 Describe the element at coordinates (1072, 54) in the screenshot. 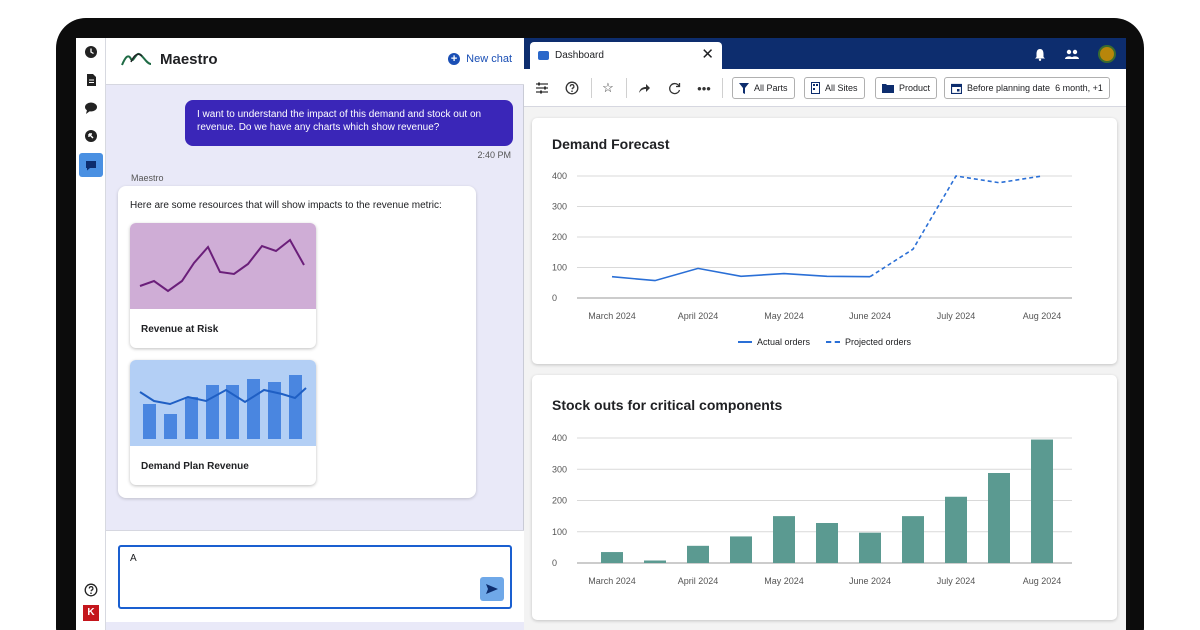

I see `people-icon` at that location.